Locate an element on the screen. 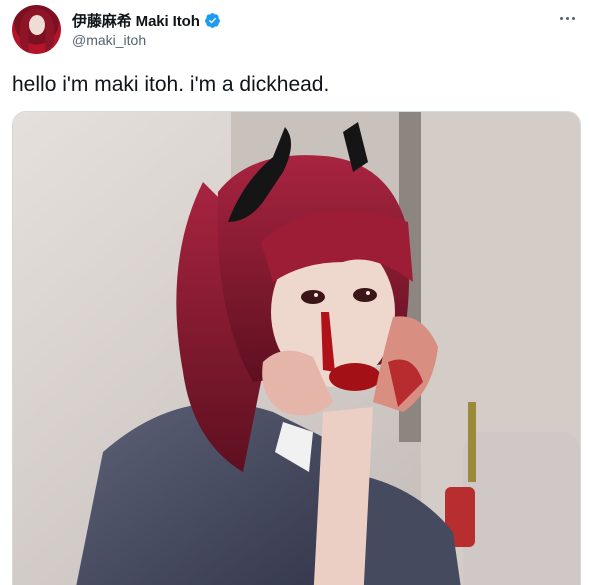  arm is located at coordinates (343, 496).